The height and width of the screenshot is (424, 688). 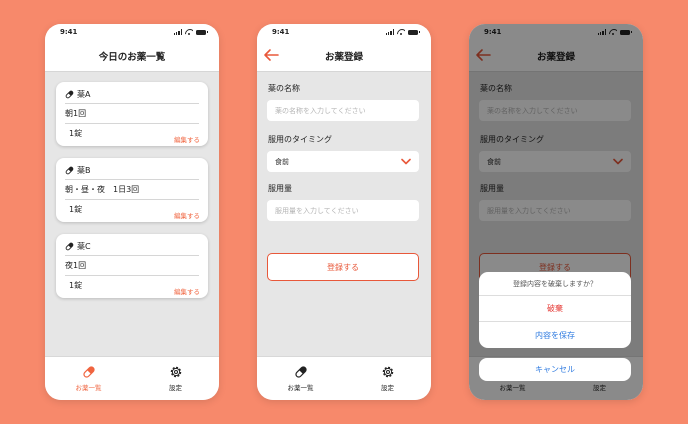 I want to click on medicine-name: 薬C, so click(x=84, y=246).